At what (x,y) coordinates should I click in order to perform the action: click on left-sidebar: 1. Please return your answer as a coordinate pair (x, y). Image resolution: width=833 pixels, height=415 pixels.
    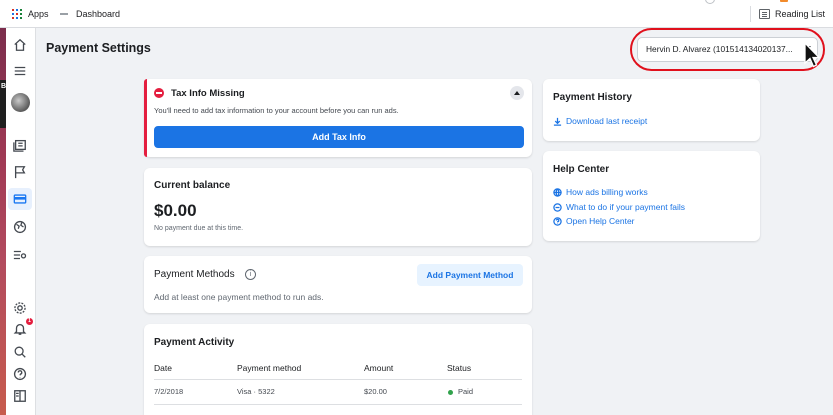
    Looking at the image, I should click on (21, 221).